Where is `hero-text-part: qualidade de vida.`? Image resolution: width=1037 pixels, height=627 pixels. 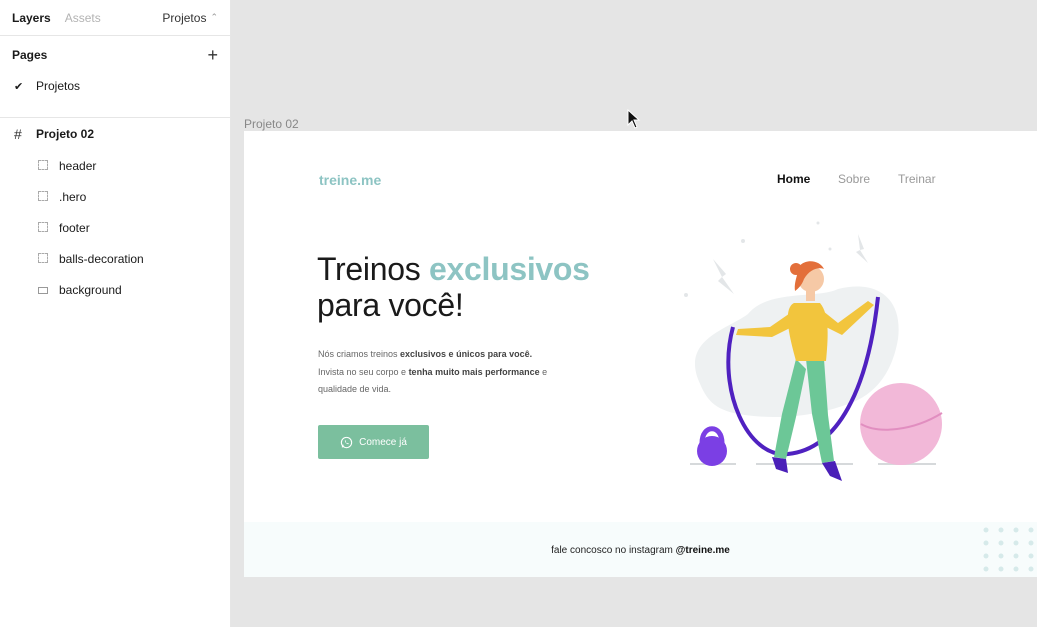
hero-text-part: qualidade de vida. is located at coordinates (355, 389).